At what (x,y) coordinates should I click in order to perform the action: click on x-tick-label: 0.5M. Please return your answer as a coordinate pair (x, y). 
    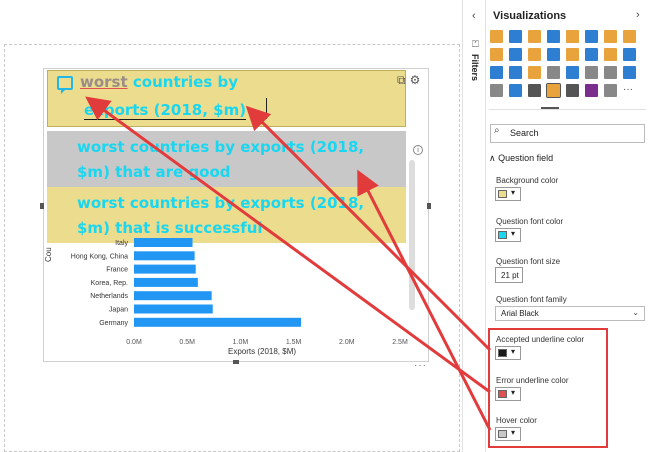
    Looking at the image, I should click on (187, 342).